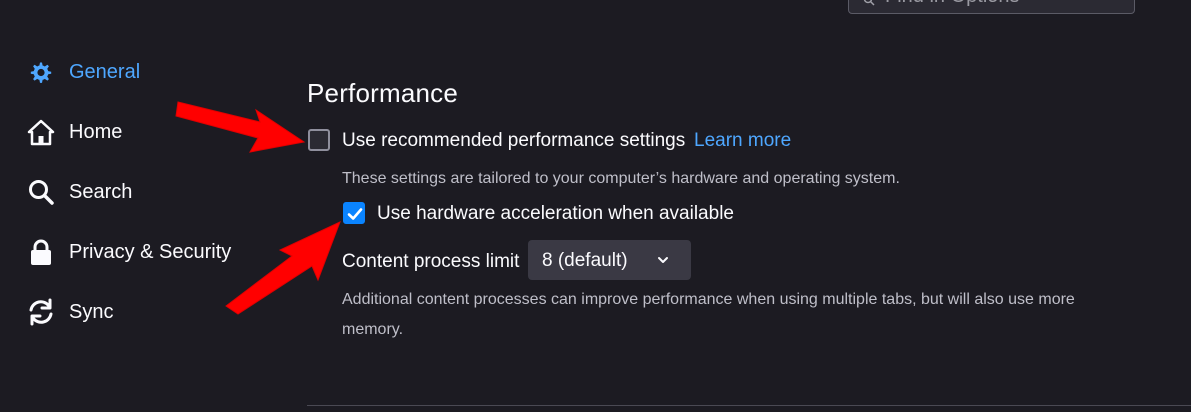 Image resolution: width=1191 pixels, height=412 pixels. Describe the element at coordinates (431, 261) in the screenshot. I see `content-process-limit-label: Content process limit` at that location.